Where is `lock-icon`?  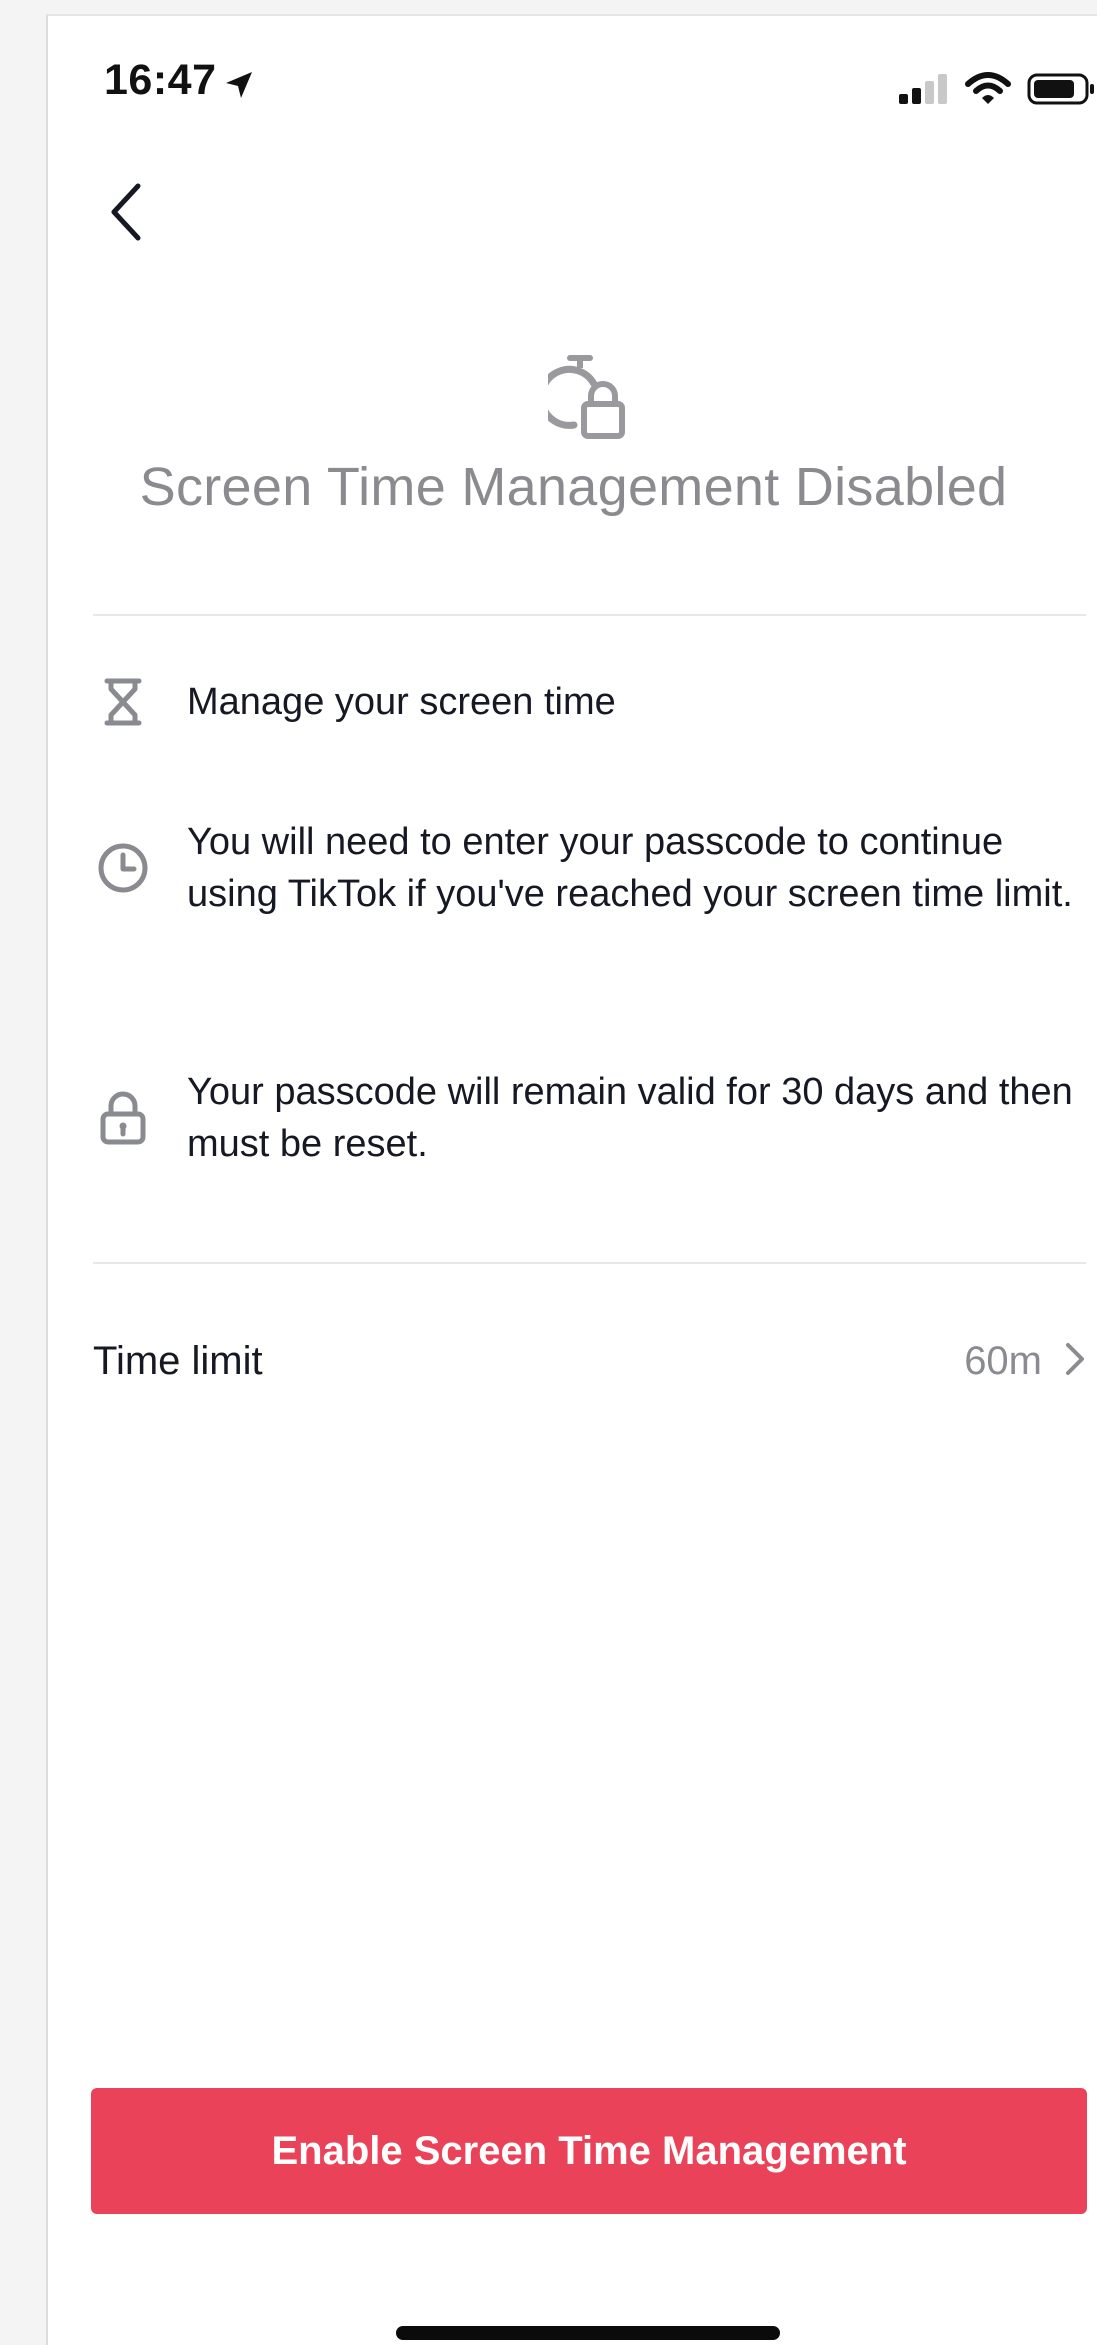 lock-icon is located at coordinates (123, 1118).